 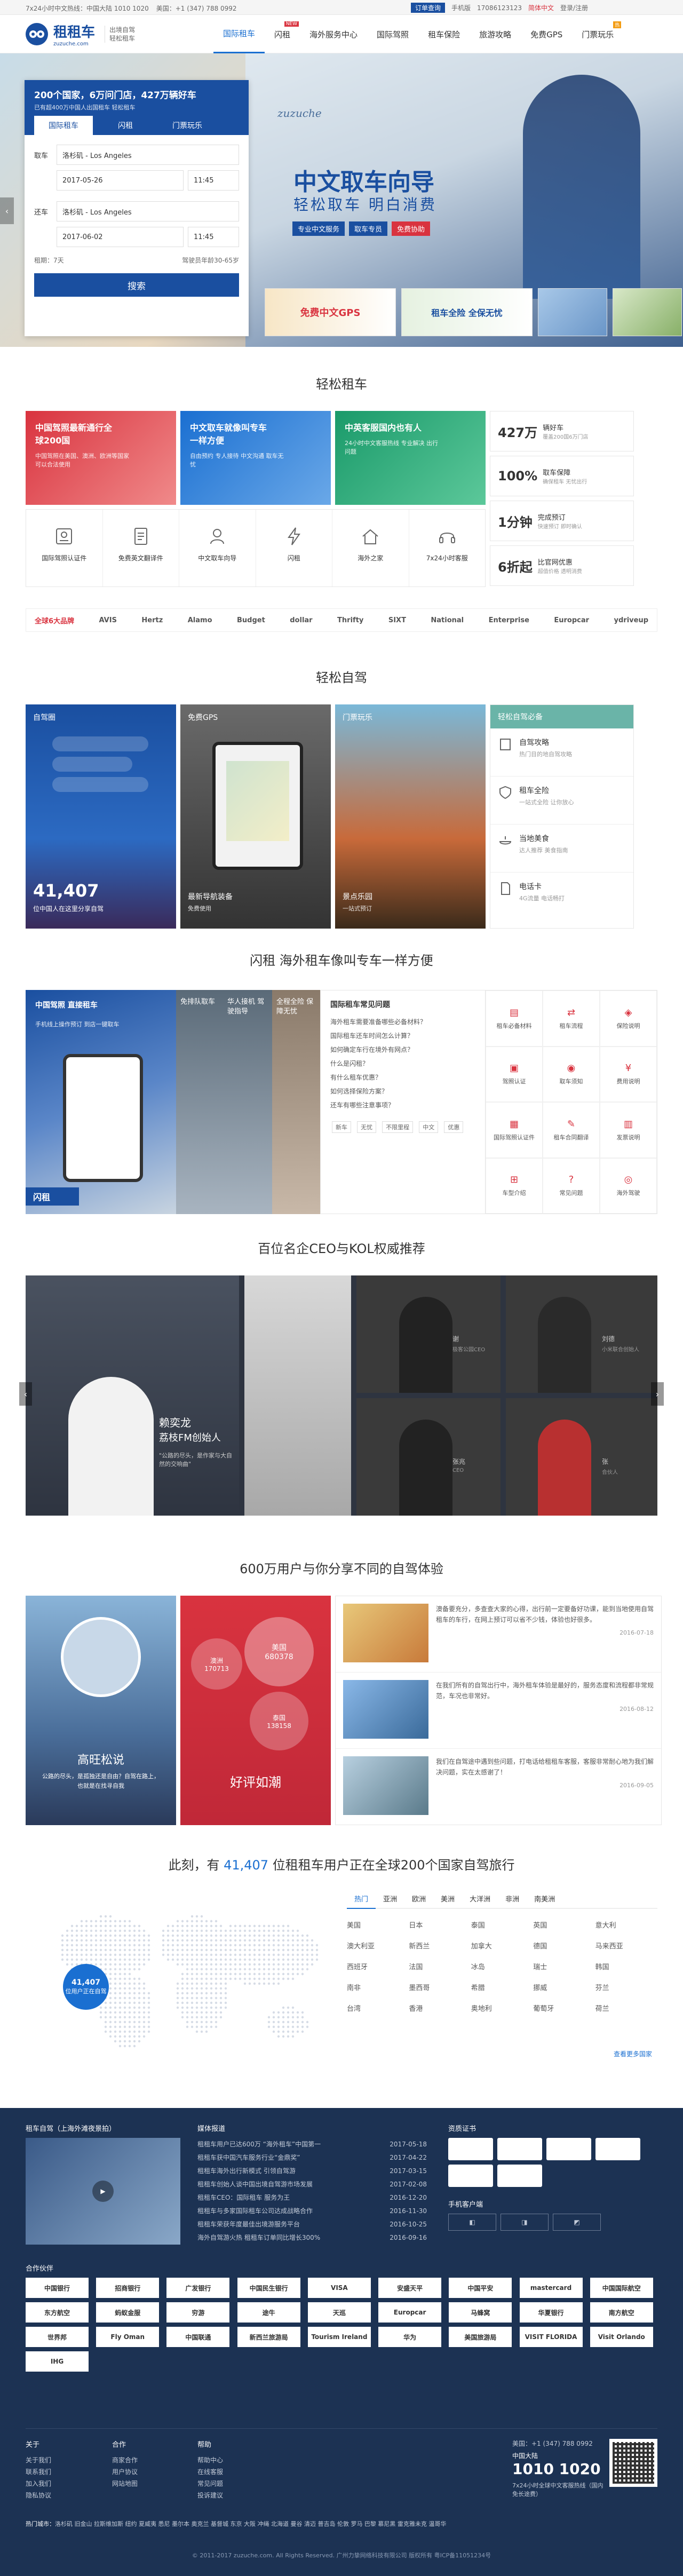 I want to click on tab-asia: 亚洲, so click(x=390, y=1898).